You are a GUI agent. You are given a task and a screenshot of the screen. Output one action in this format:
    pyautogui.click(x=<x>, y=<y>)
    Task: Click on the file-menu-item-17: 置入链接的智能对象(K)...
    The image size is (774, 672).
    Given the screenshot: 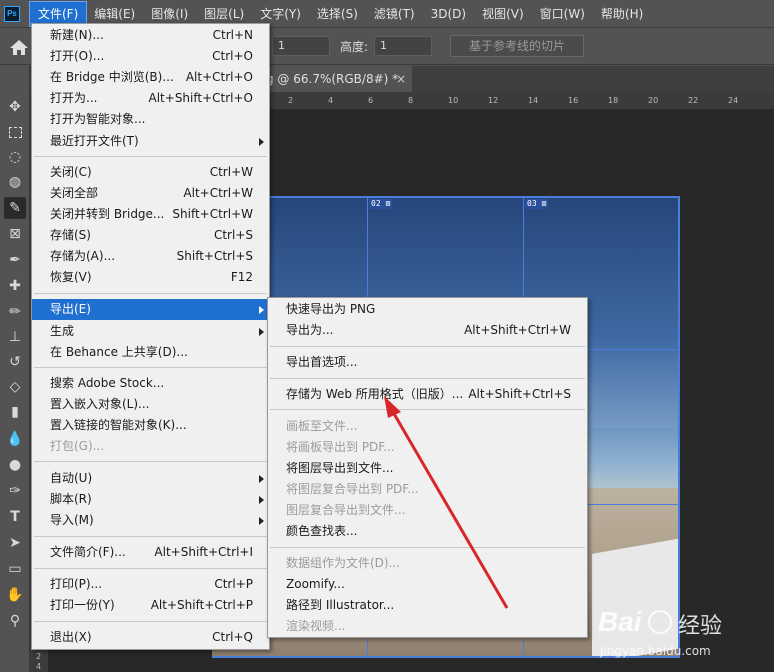 What is the action you would take?
    pyautogui.click(x=150, y=425)
    